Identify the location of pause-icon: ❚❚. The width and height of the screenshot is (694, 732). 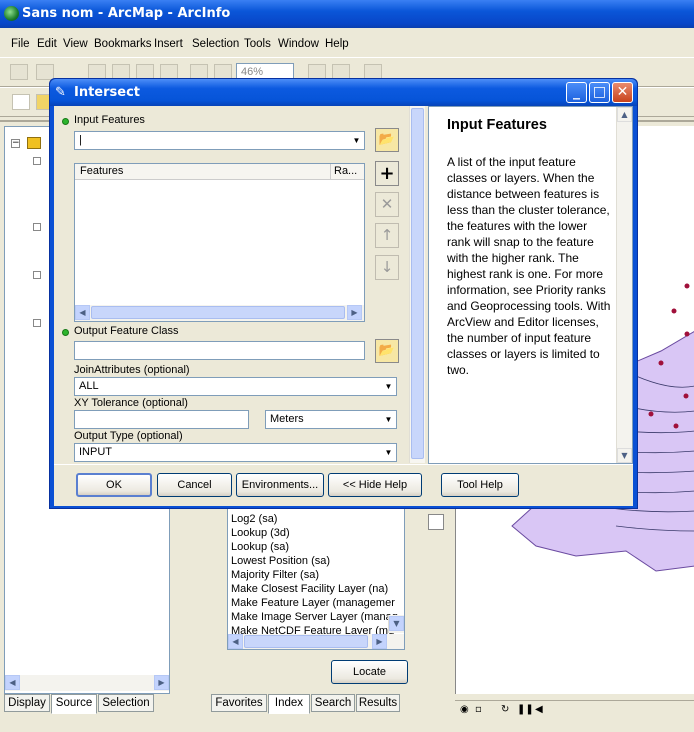
(525, 709).